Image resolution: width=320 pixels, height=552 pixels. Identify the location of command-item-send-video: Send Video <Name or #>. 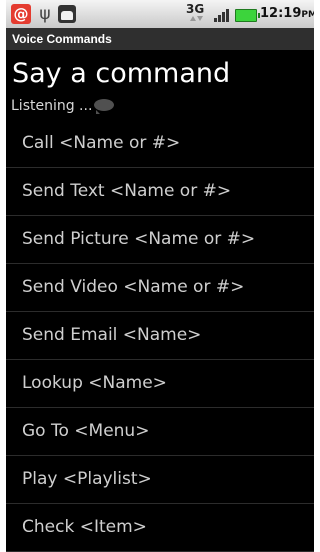
(160, 288).